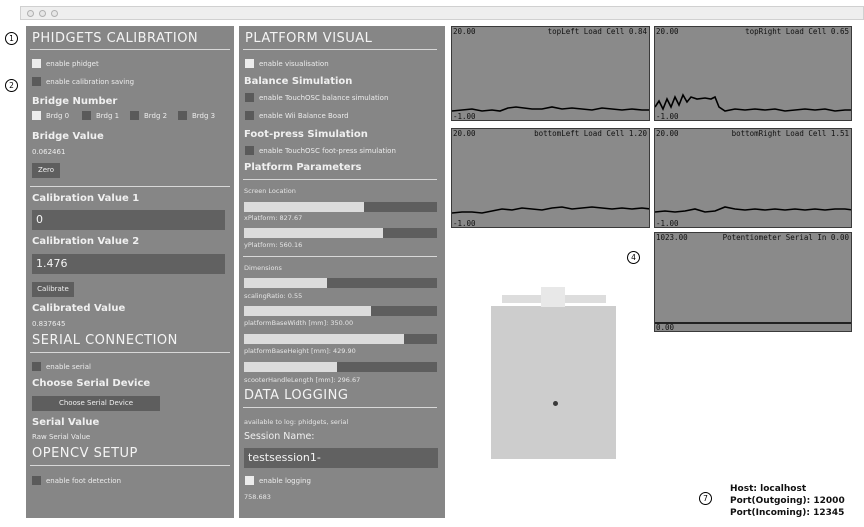 Image resolution: width=864 pixels, height=527 pixels. Describe the element at coordinates (442, 13) in the screenshot. I see `window-titlebar` at that location.